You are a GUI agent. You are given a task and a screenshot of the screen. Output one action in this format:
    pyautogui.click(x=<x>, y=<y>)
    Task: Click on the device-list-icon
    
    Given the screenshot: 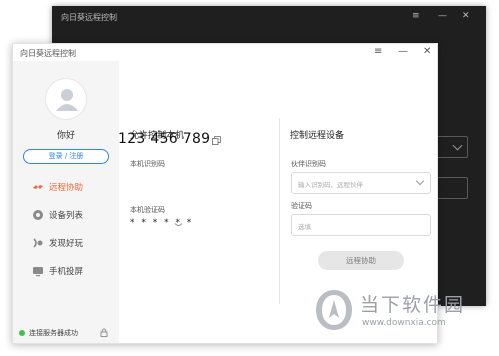 What is the action you would take?
    pyautogui.click(x=38, y=215)
    